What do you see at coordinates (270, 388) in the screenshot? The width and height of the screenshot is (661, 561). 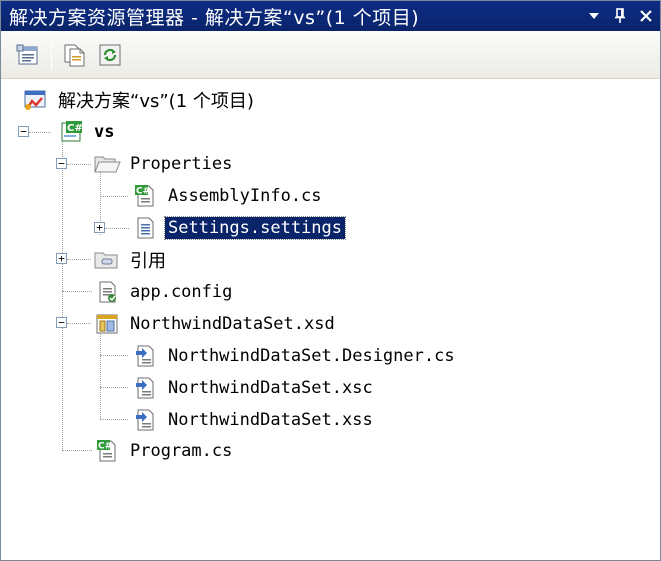 I see `xsc-label: NorthwindDataSet.xsc` at bounding box center [270, 388].